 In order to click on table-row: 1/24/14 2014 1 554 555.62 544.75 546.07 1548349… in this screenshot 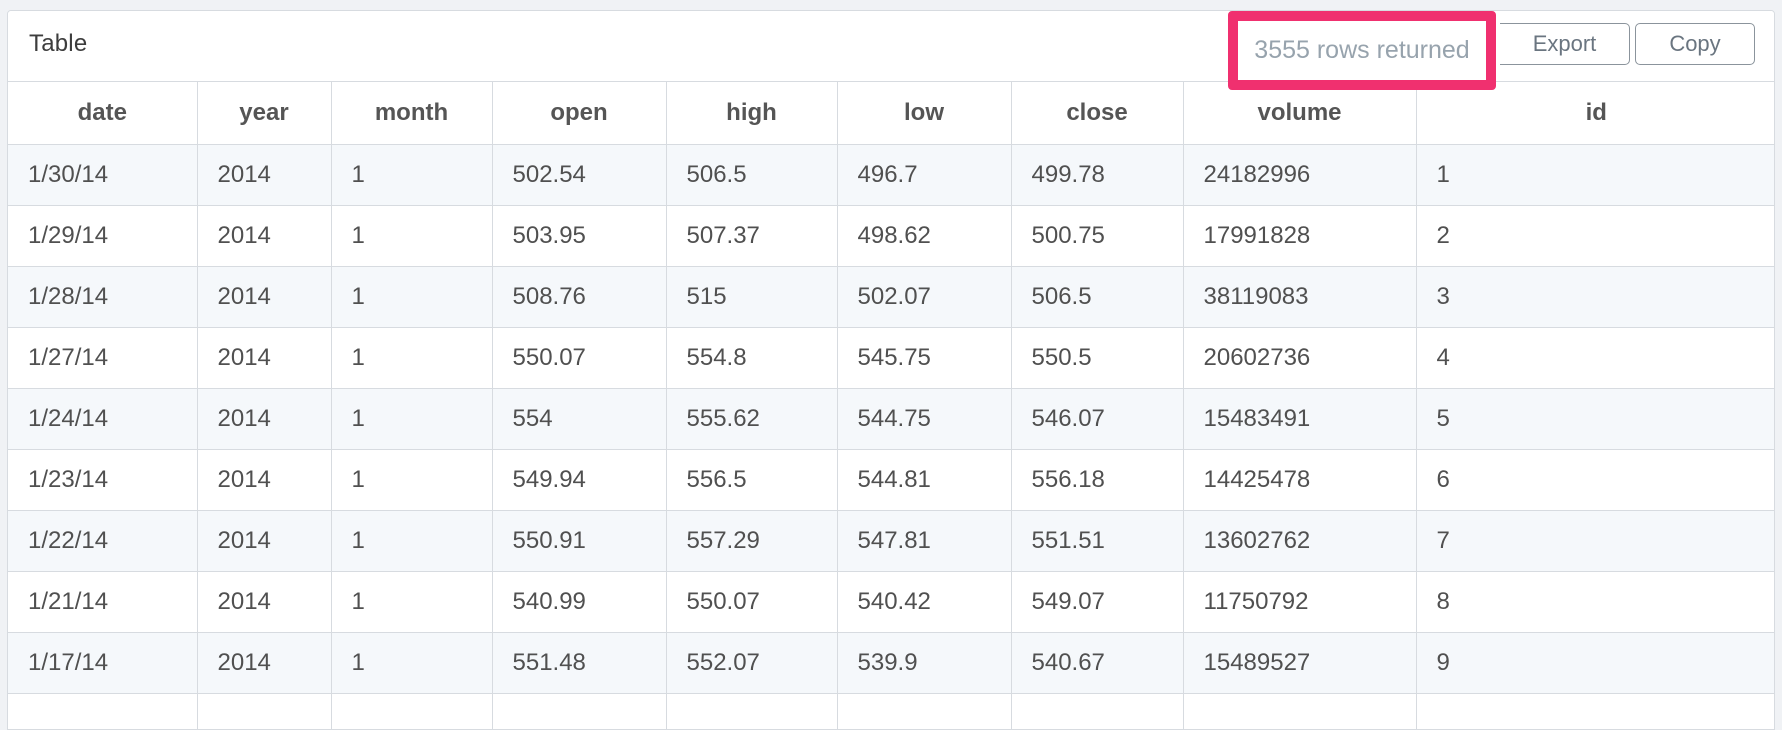, I will do `click(891, 419)`.